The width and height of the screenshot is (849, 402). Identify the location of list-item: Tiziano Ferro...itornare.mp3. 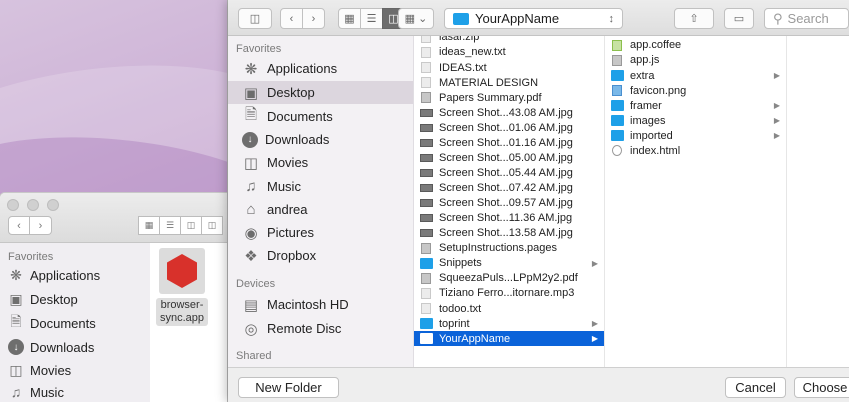
(509, 293).